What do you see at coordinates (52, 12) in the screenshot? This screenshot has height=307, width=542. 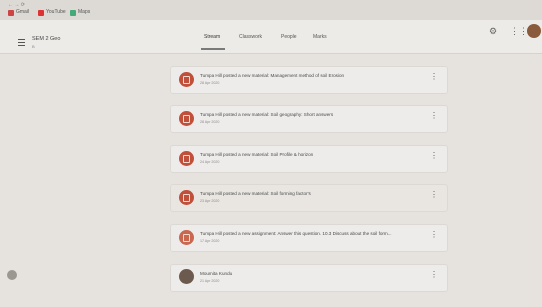 I see `bookmark-youtube: YouTube` at bounding box center [52, 12].